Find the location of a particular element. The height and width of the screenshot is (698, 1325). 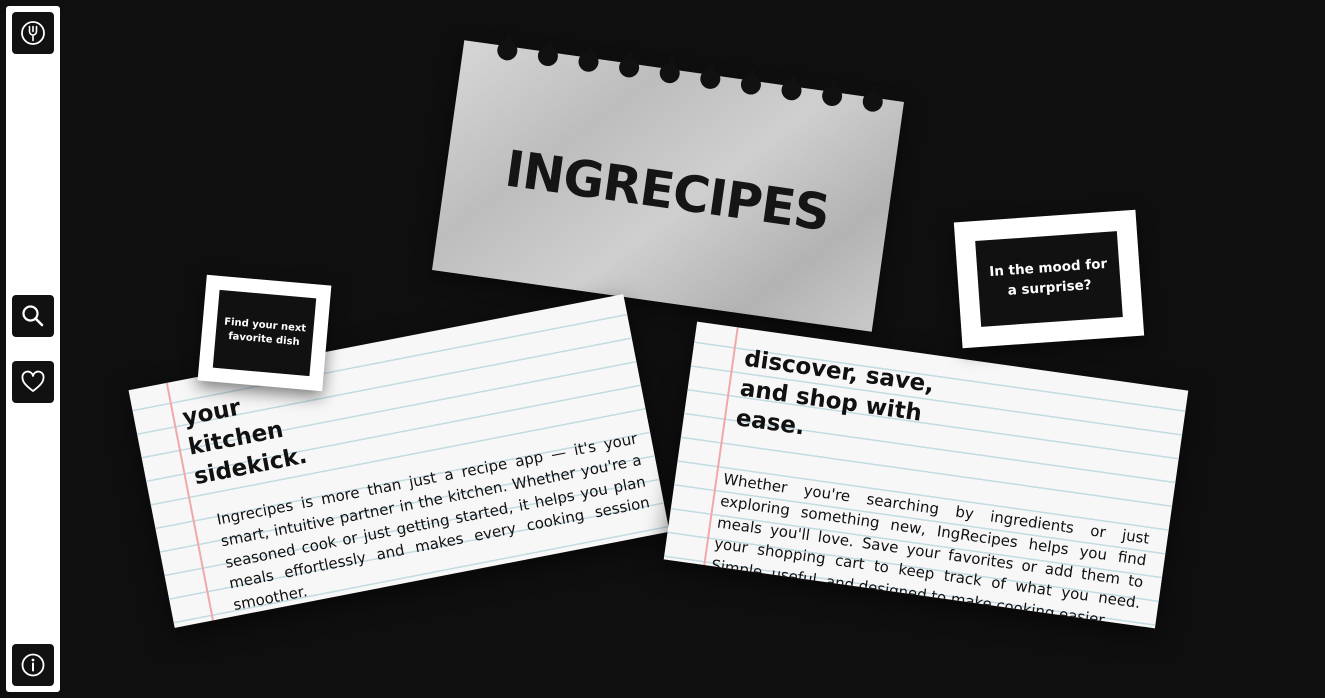

heart-icon is located at coordinates (33, 381).